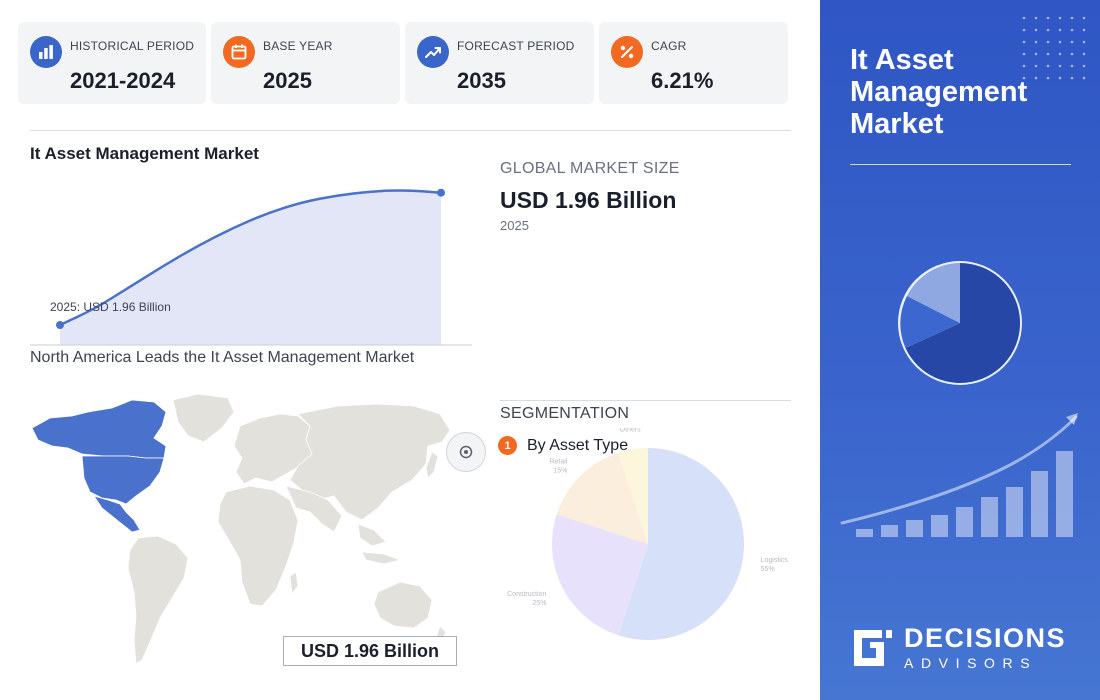 The height and width of the screenshot is (700, 1100). I want to click on se-asia, so click(372, 535).